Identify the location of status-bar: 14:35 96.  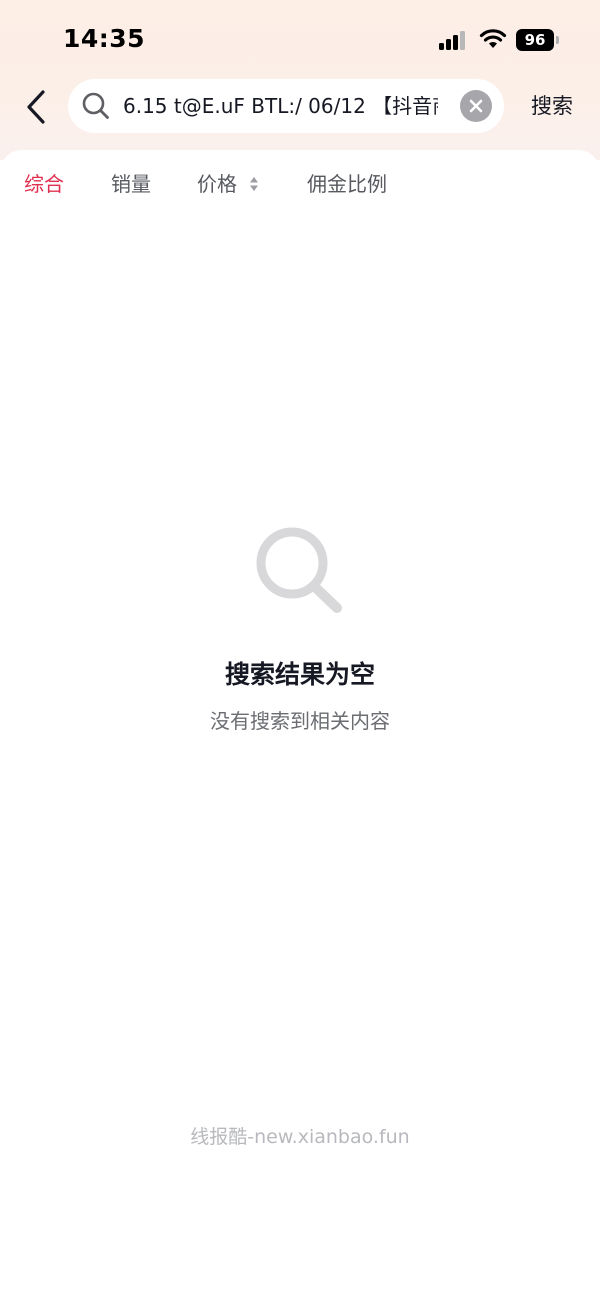
(300, 39).